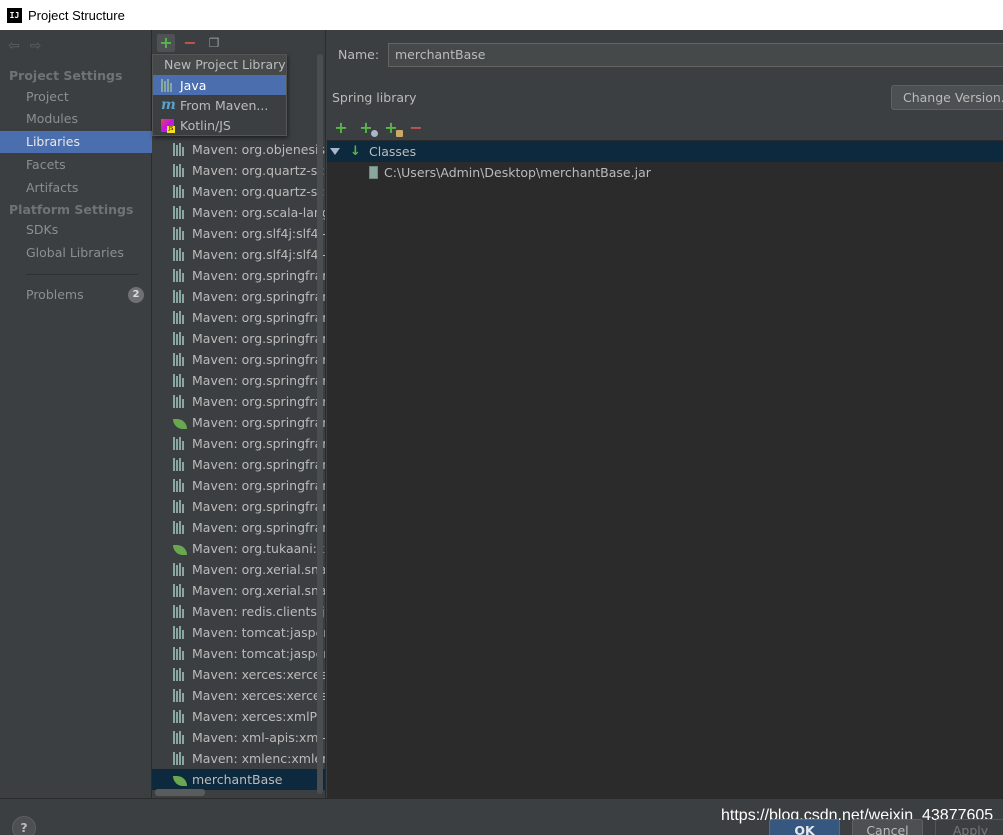 This screenshot has width=1003, height=835. Describe the element at coordinates (66, 75) in the screenshot. I see `project-settings-header: Project Settings` at that location.